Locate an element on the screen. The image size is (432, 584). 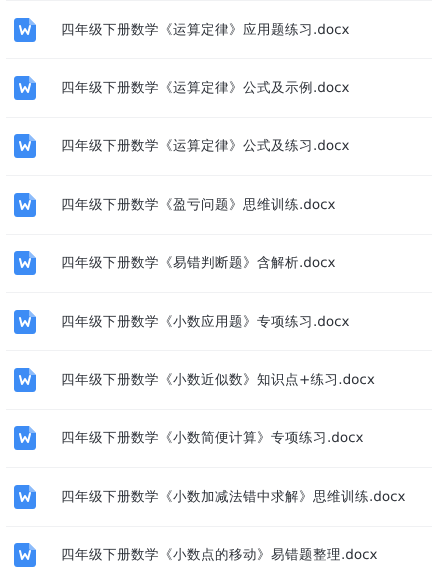
file-name: 四年级下册数学《易错判断题》含解析.docx is located at coordinates (198, 263).